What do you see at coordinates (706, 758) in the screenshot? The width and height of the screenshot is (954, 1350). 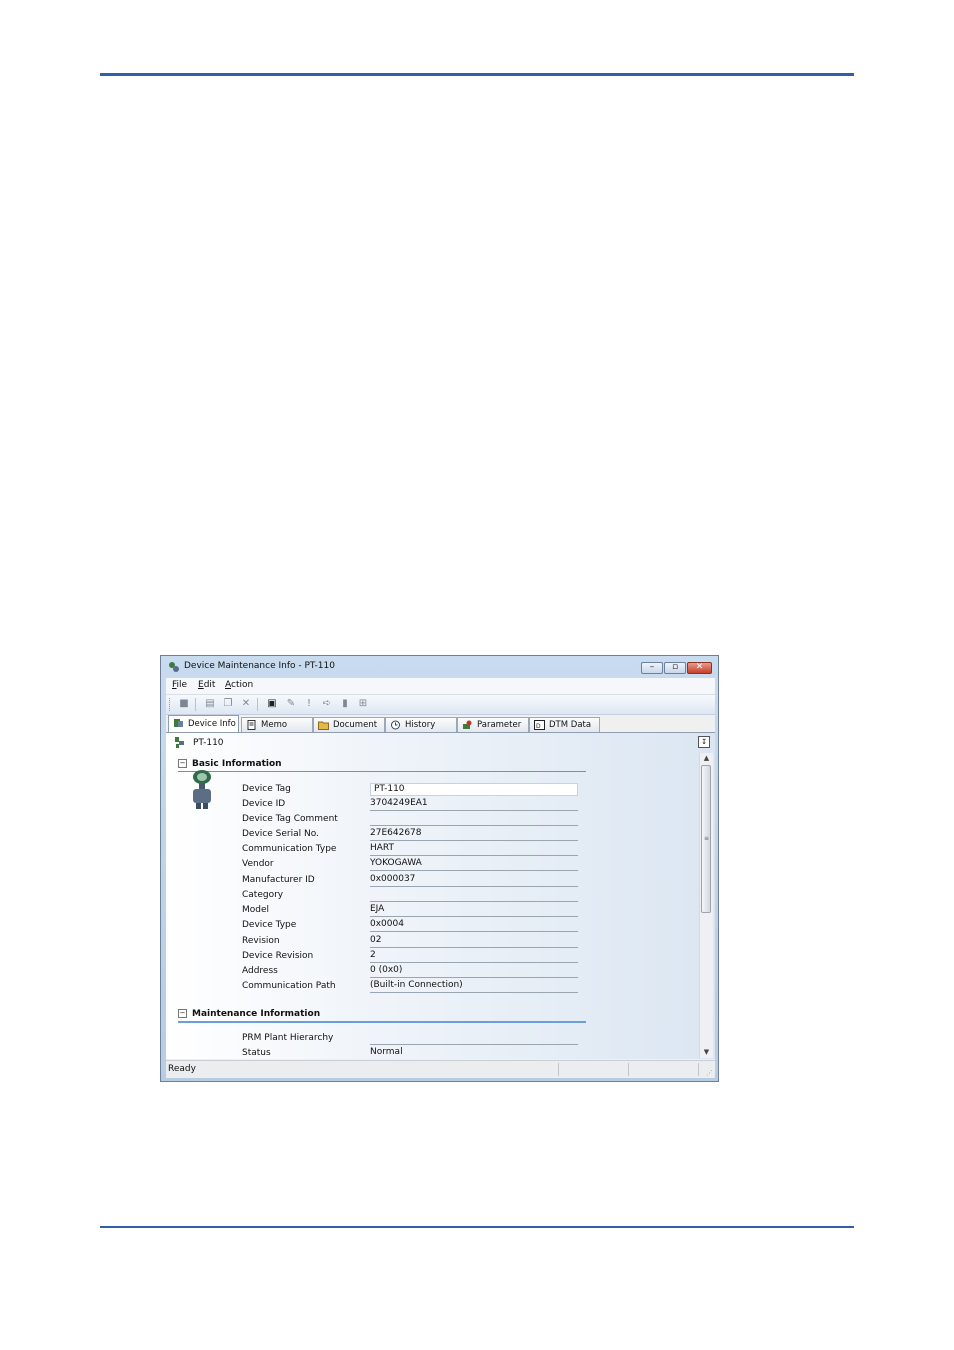 I see `scroll-up-icon: ▲` at bounding box center [706, 758].